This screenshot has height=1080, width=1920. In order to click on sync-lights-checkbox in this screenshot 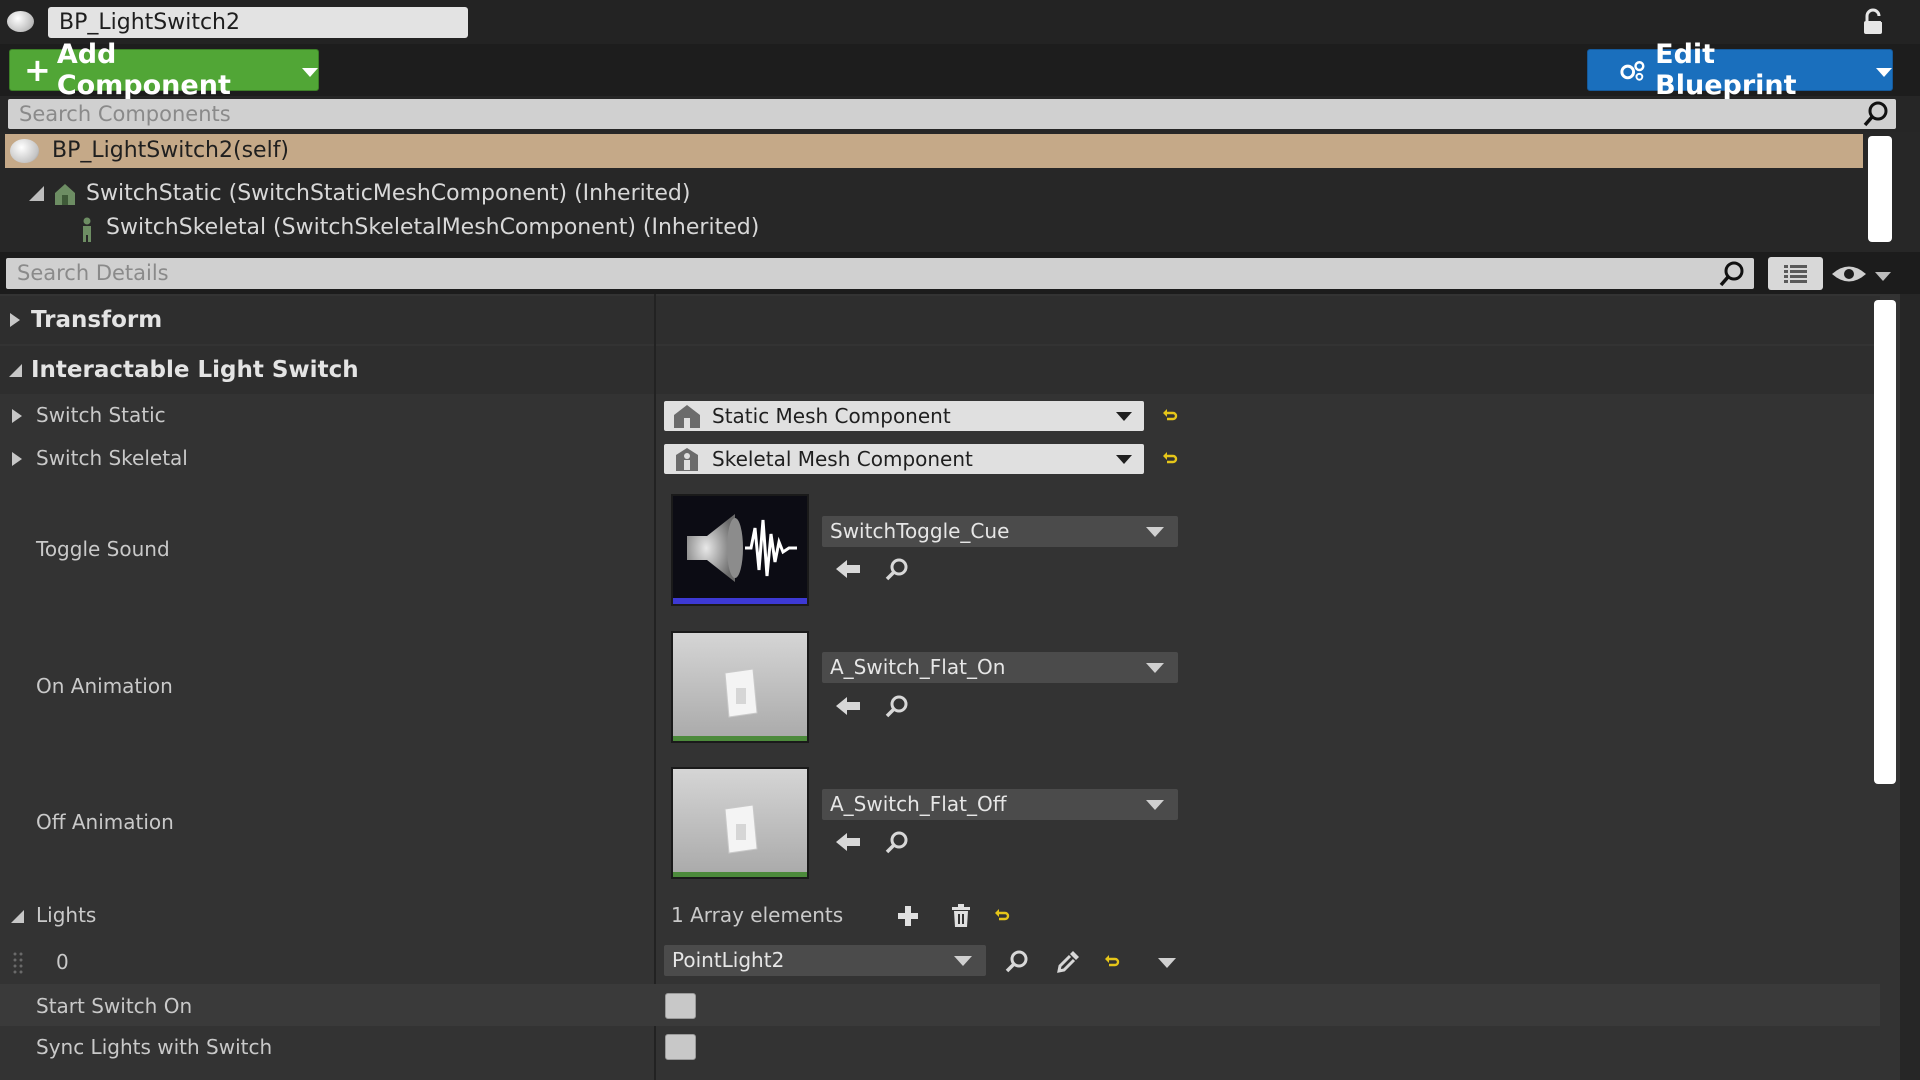, I will do `click(680, 1047)`.